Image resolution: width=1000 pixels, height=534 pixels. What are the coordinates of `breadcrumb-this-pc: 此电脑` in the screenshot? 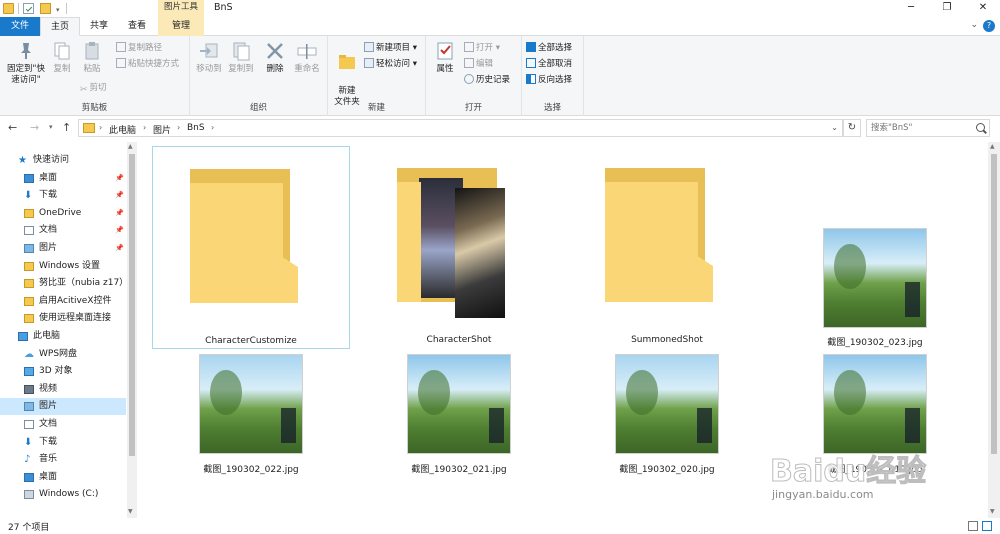 It's located at (122, 129).